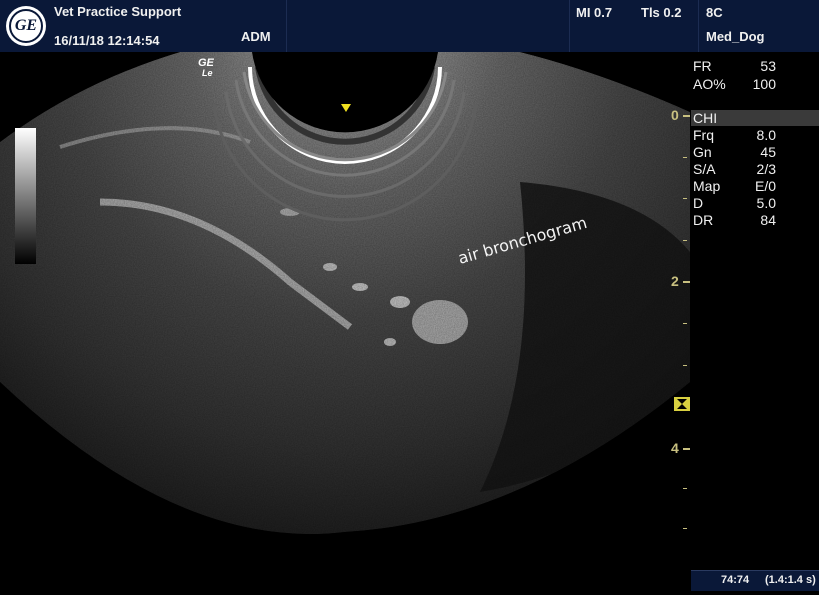 This screenshot has height=595, width=819. I want to click on probe-name: 8C, so click(714, 12).